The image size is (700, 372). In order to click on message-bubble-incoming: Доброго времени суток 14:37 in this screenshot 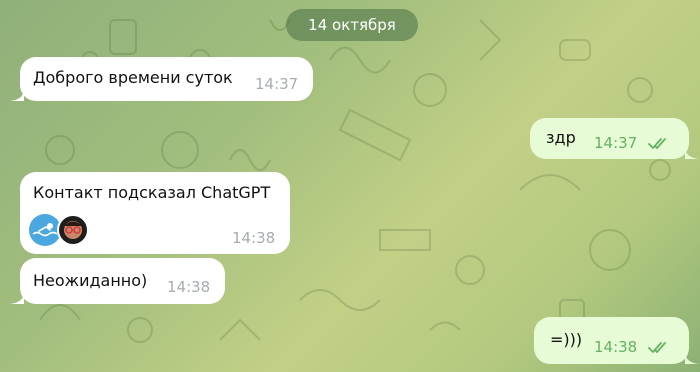, I will do `click(166, 79)`.